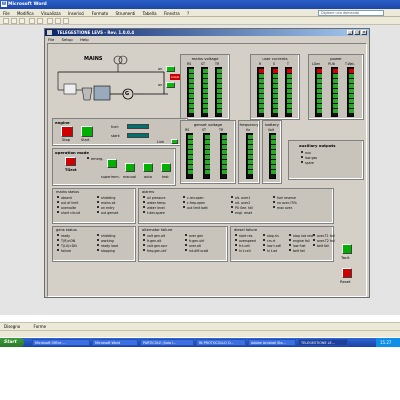 The image size is (400, 400). I want to click on superimm-button, so click(112, 163).